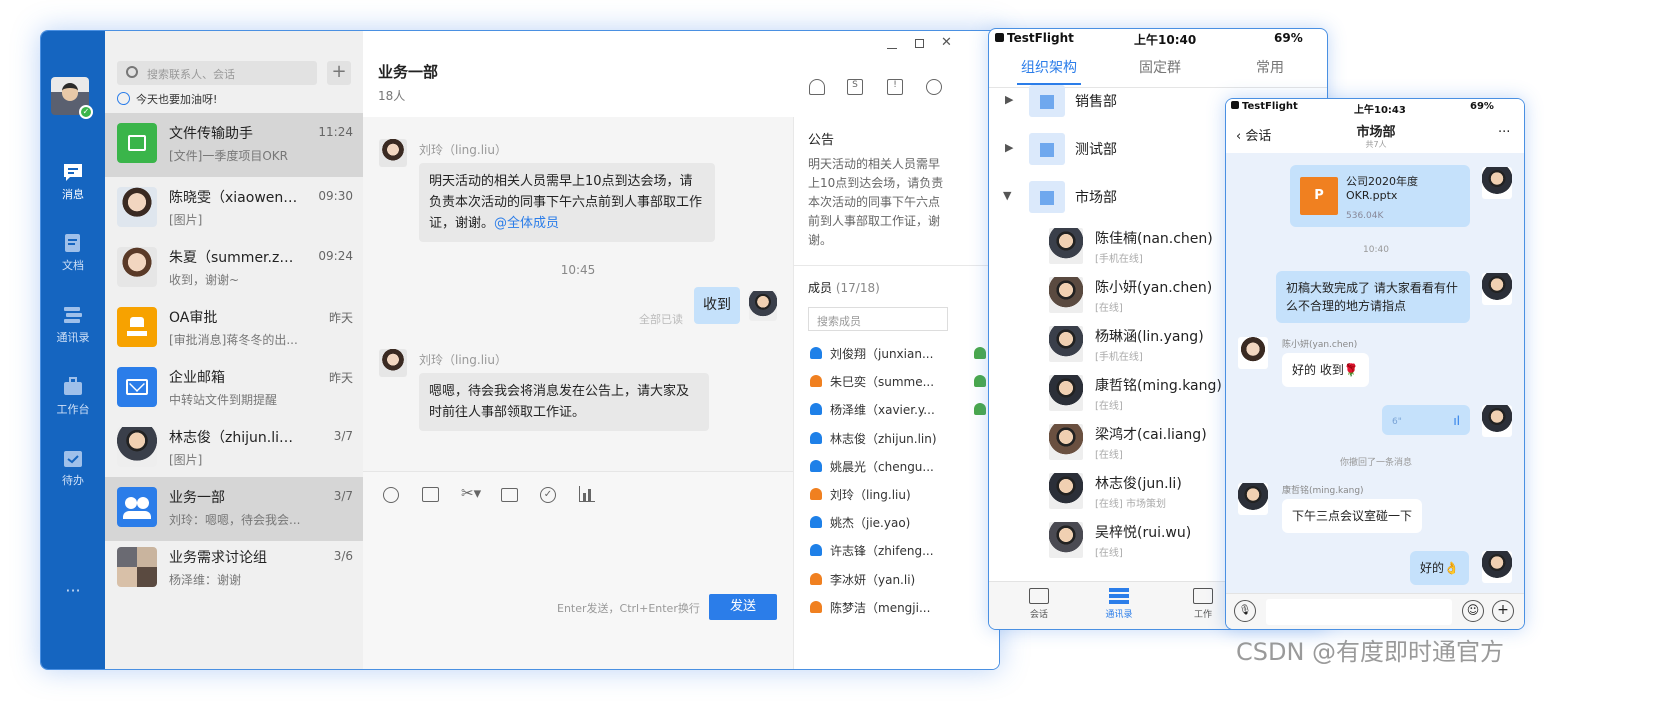  Describe the element at coordinates (1039, 596) in the screenshot. I see `chat-bubble-icon` at that location.